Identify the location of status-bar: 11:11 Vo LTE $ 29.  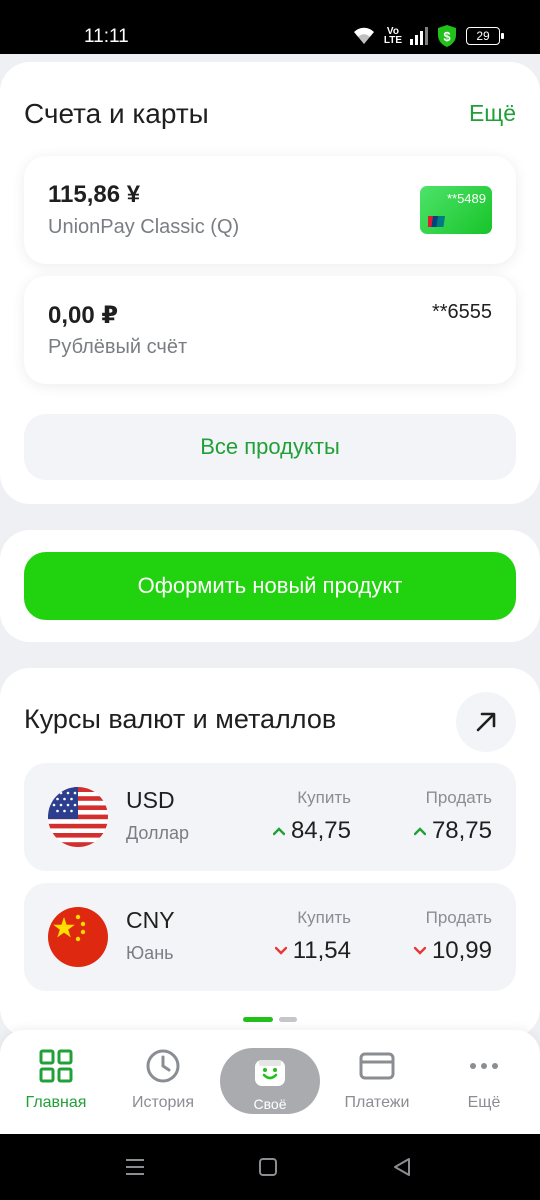
(270, 27).